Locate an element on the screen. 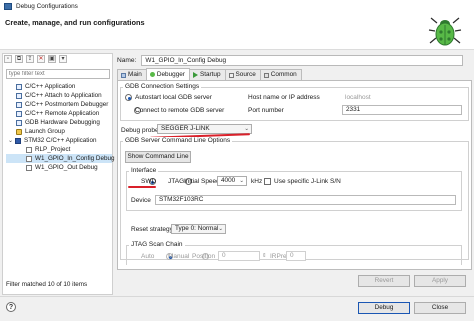 The height and width of the screenshot is (321, 474). filter-status: Filter matched 10 of 10 items is located at coordinates (47, 284).